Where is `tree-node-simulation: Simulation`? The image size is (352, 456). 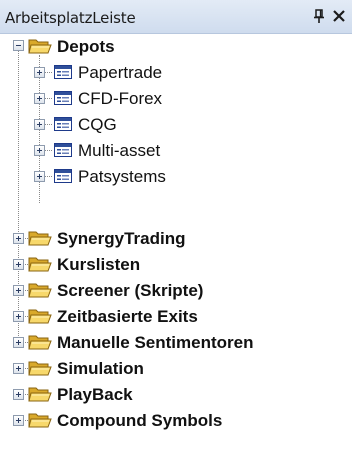 tree-node-simulation: Simulation is located at coordinates (150, 368).